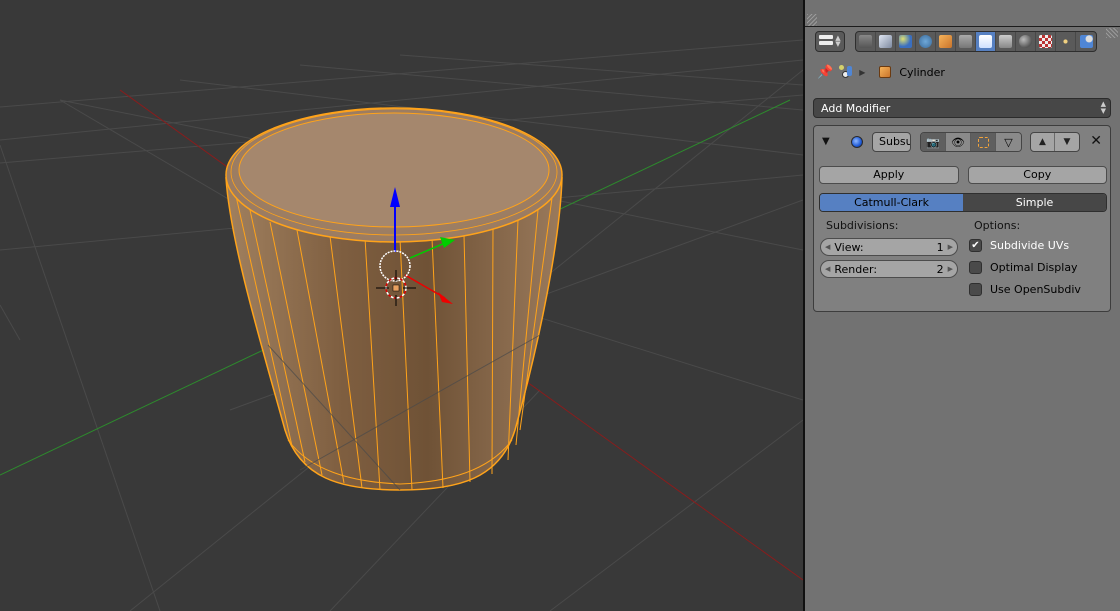 The height and width of the screenshot is (611, 1120). Describe the element at coordinates (1067, 142) in the screenshot. I see `move-down-icon: ▼` at that location.